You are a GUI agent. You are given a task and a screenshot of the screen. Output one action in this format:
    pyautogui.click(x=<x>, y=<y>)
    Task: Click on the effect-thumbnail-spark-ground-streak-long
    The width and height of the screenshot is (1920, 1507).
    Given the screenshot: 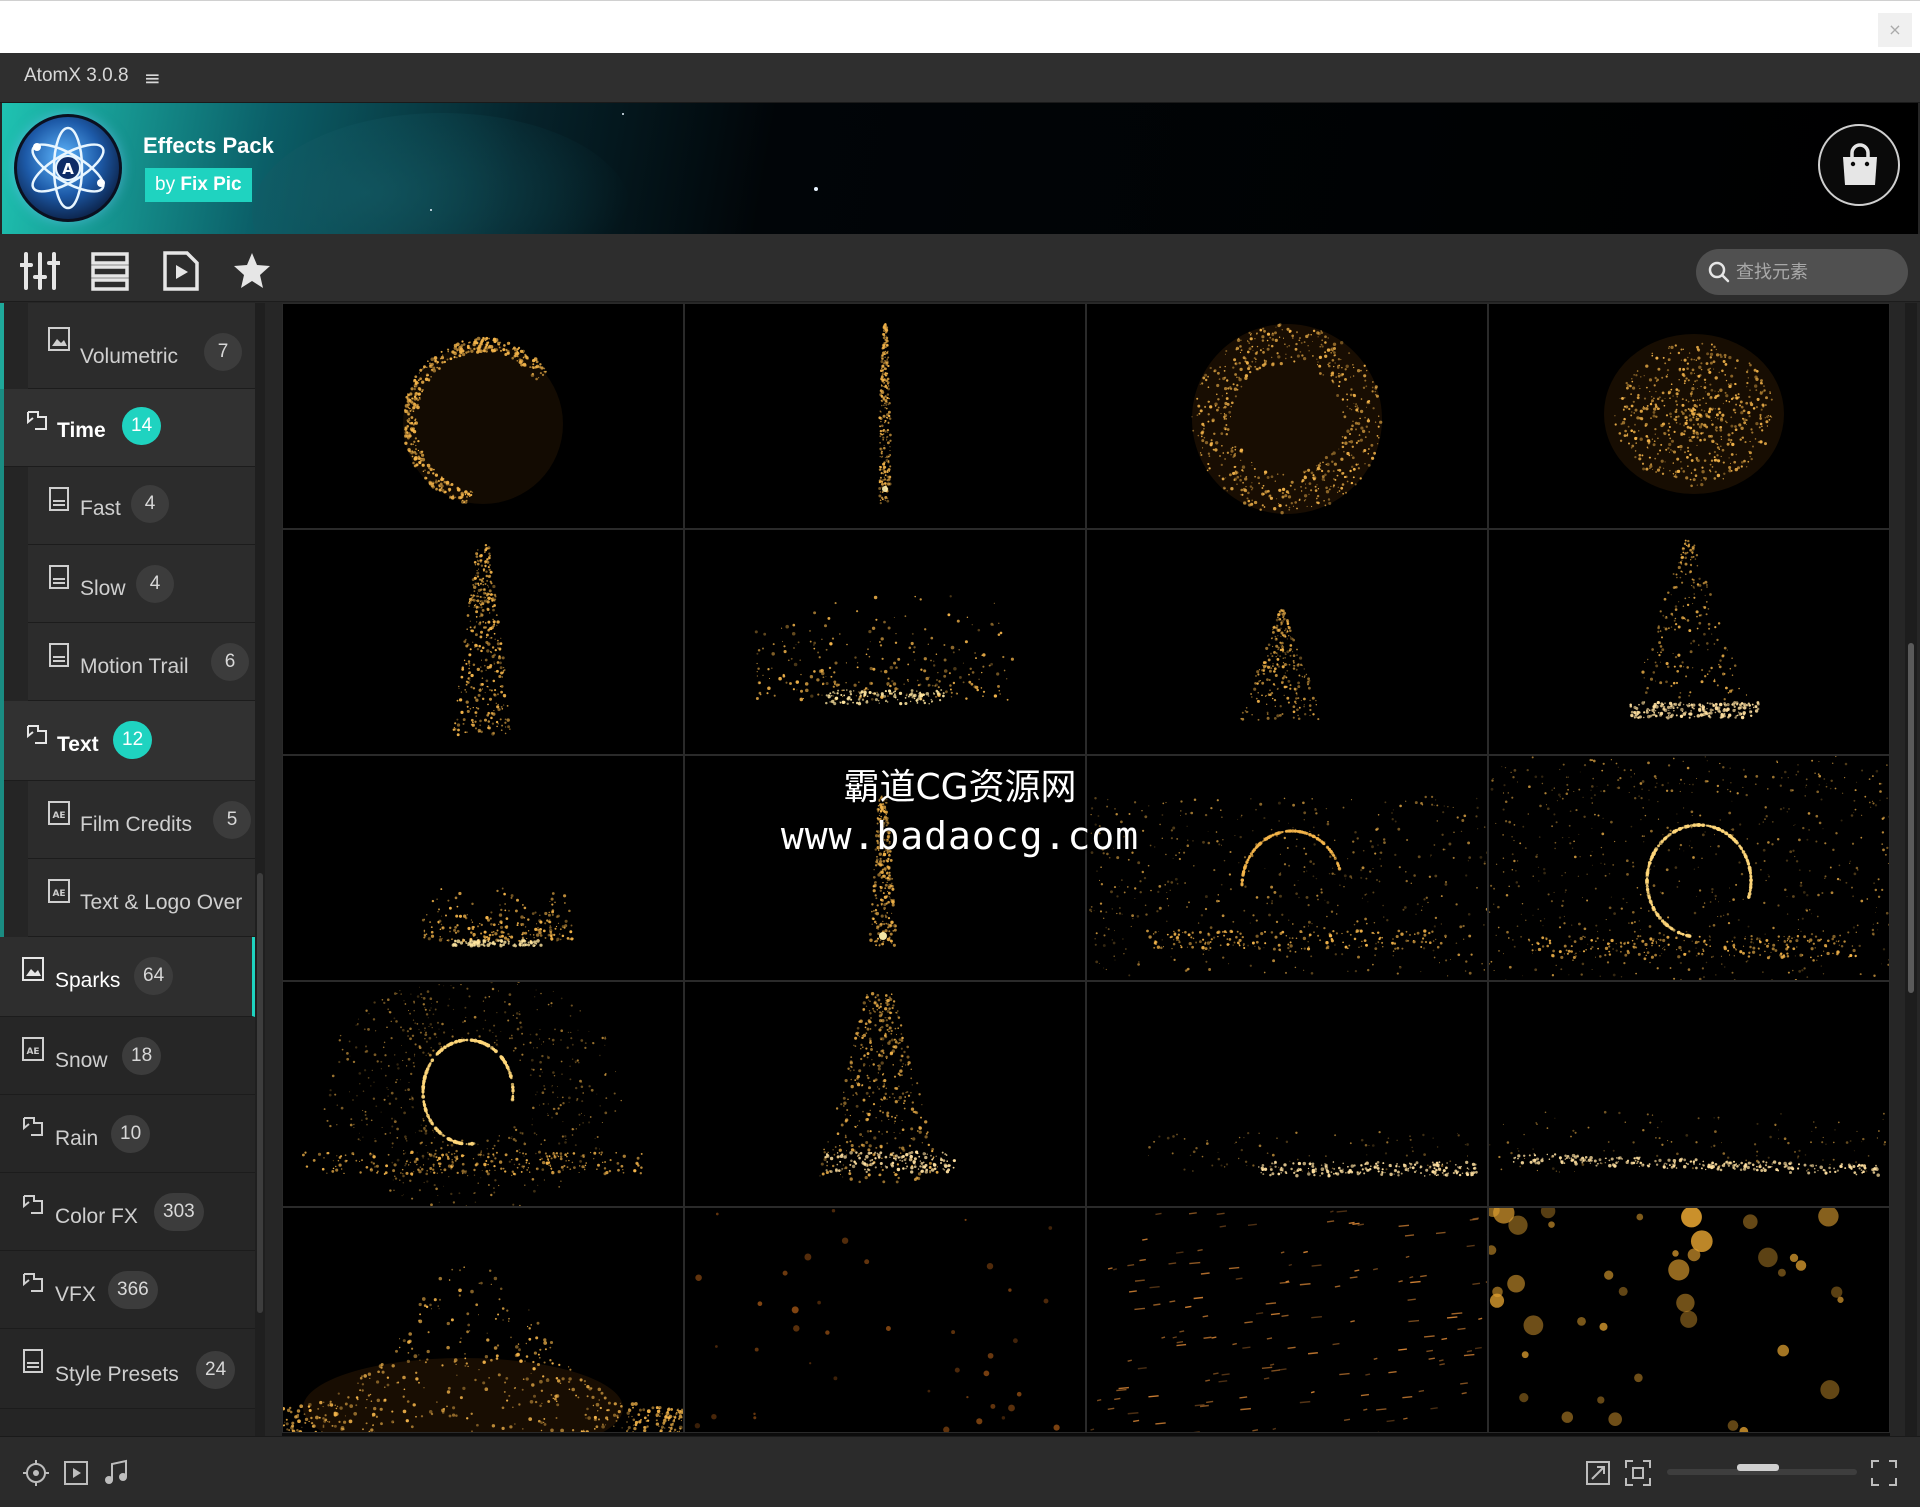 What is the action you would take?
    pyautogui.click(x=1689, y=1094)
    